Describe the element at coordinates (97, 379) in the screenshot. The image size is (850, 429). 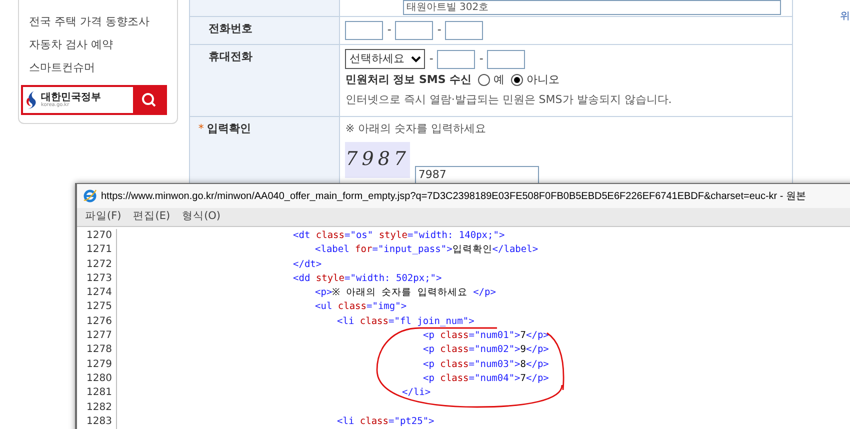
I see `line-number: 1280` at that location.